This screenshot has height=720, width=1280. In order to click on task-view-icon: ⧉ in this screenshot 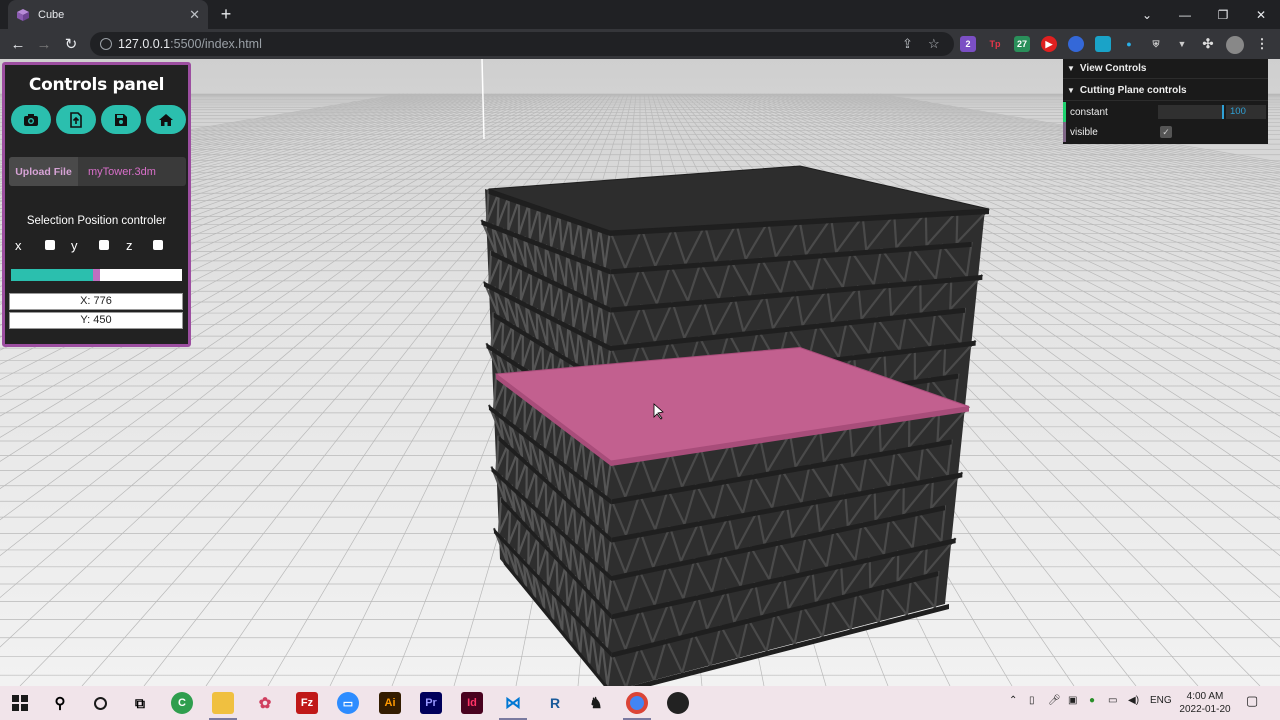, I will do `click(140, 703)`.